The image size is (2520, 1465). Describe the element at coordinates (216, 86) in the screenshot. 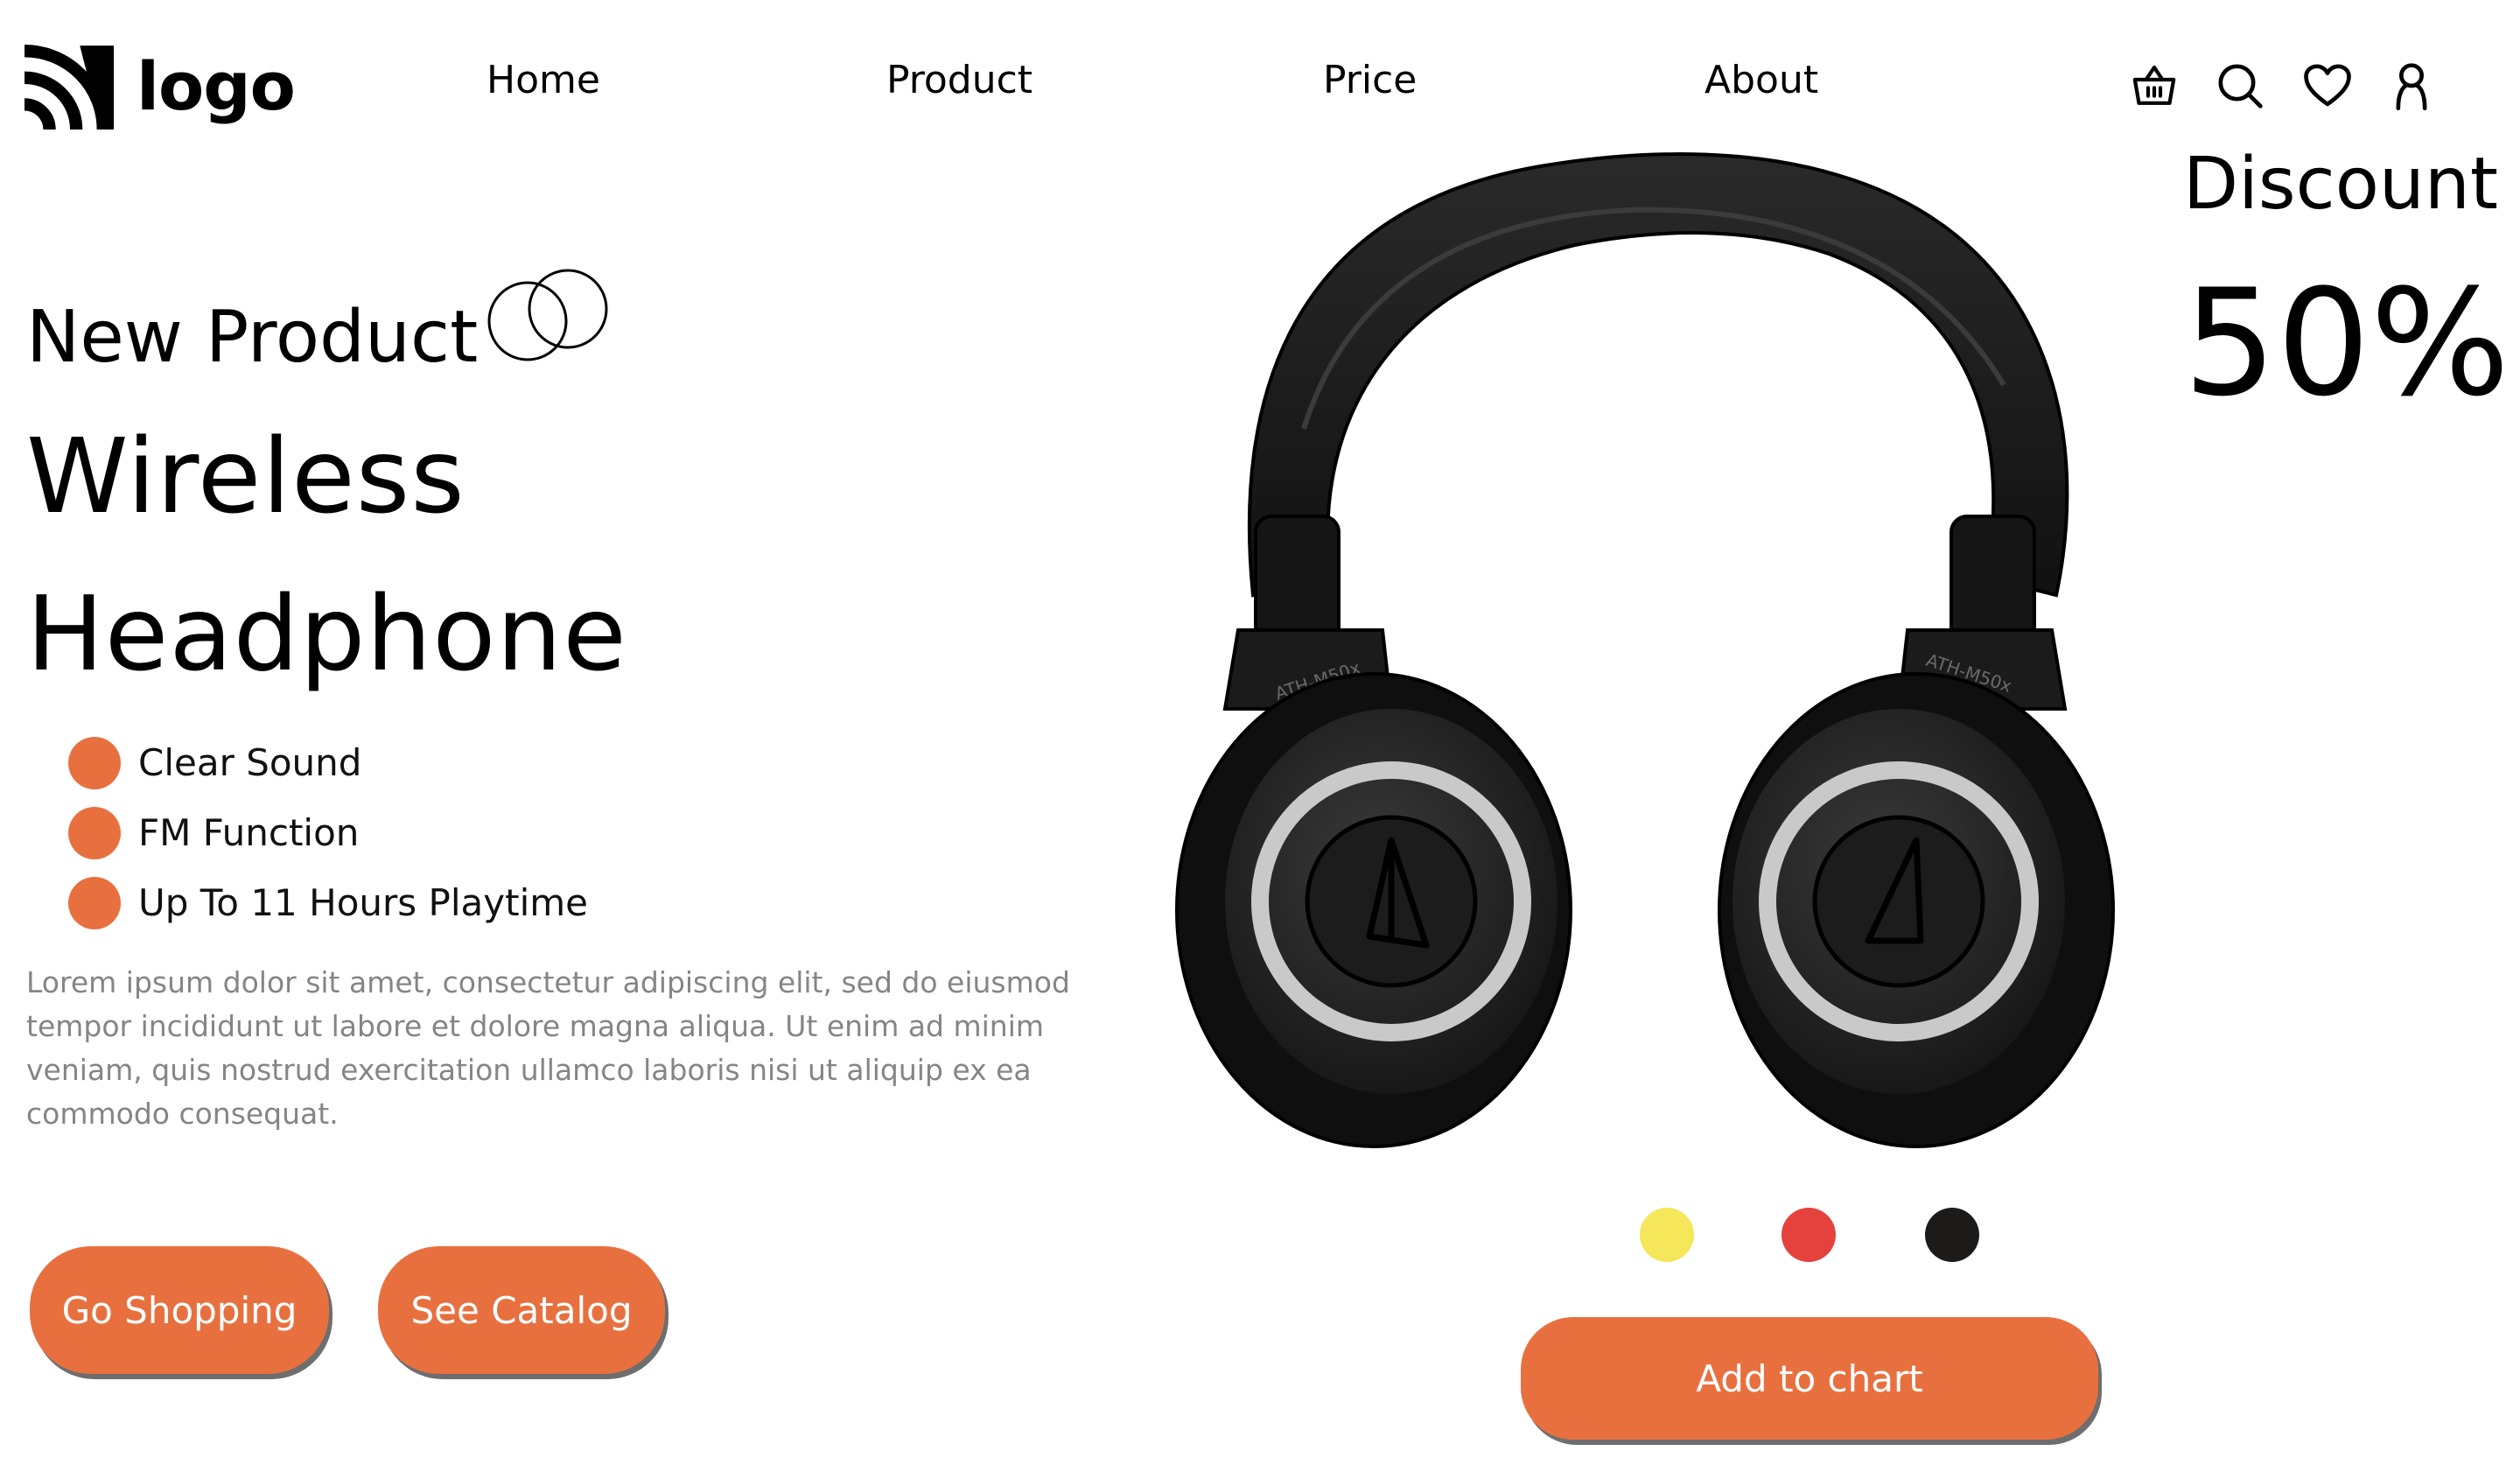

I see `logo-text: logo` at that location.